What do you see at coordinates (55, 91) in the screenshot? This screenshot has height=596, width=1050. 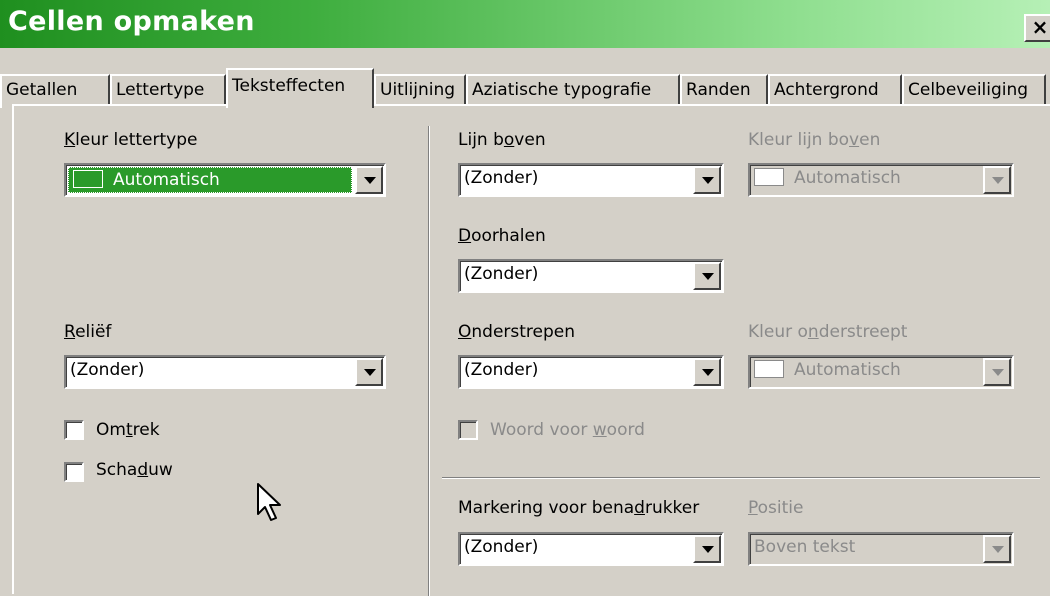 I see `tab-getallen: Getallen` at bounding box center [55, 91].